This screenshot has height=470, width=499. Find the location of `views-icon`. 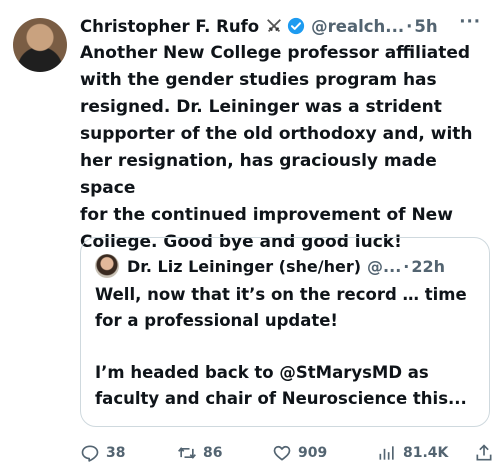

views-icon is located at coordinates (386, 453).